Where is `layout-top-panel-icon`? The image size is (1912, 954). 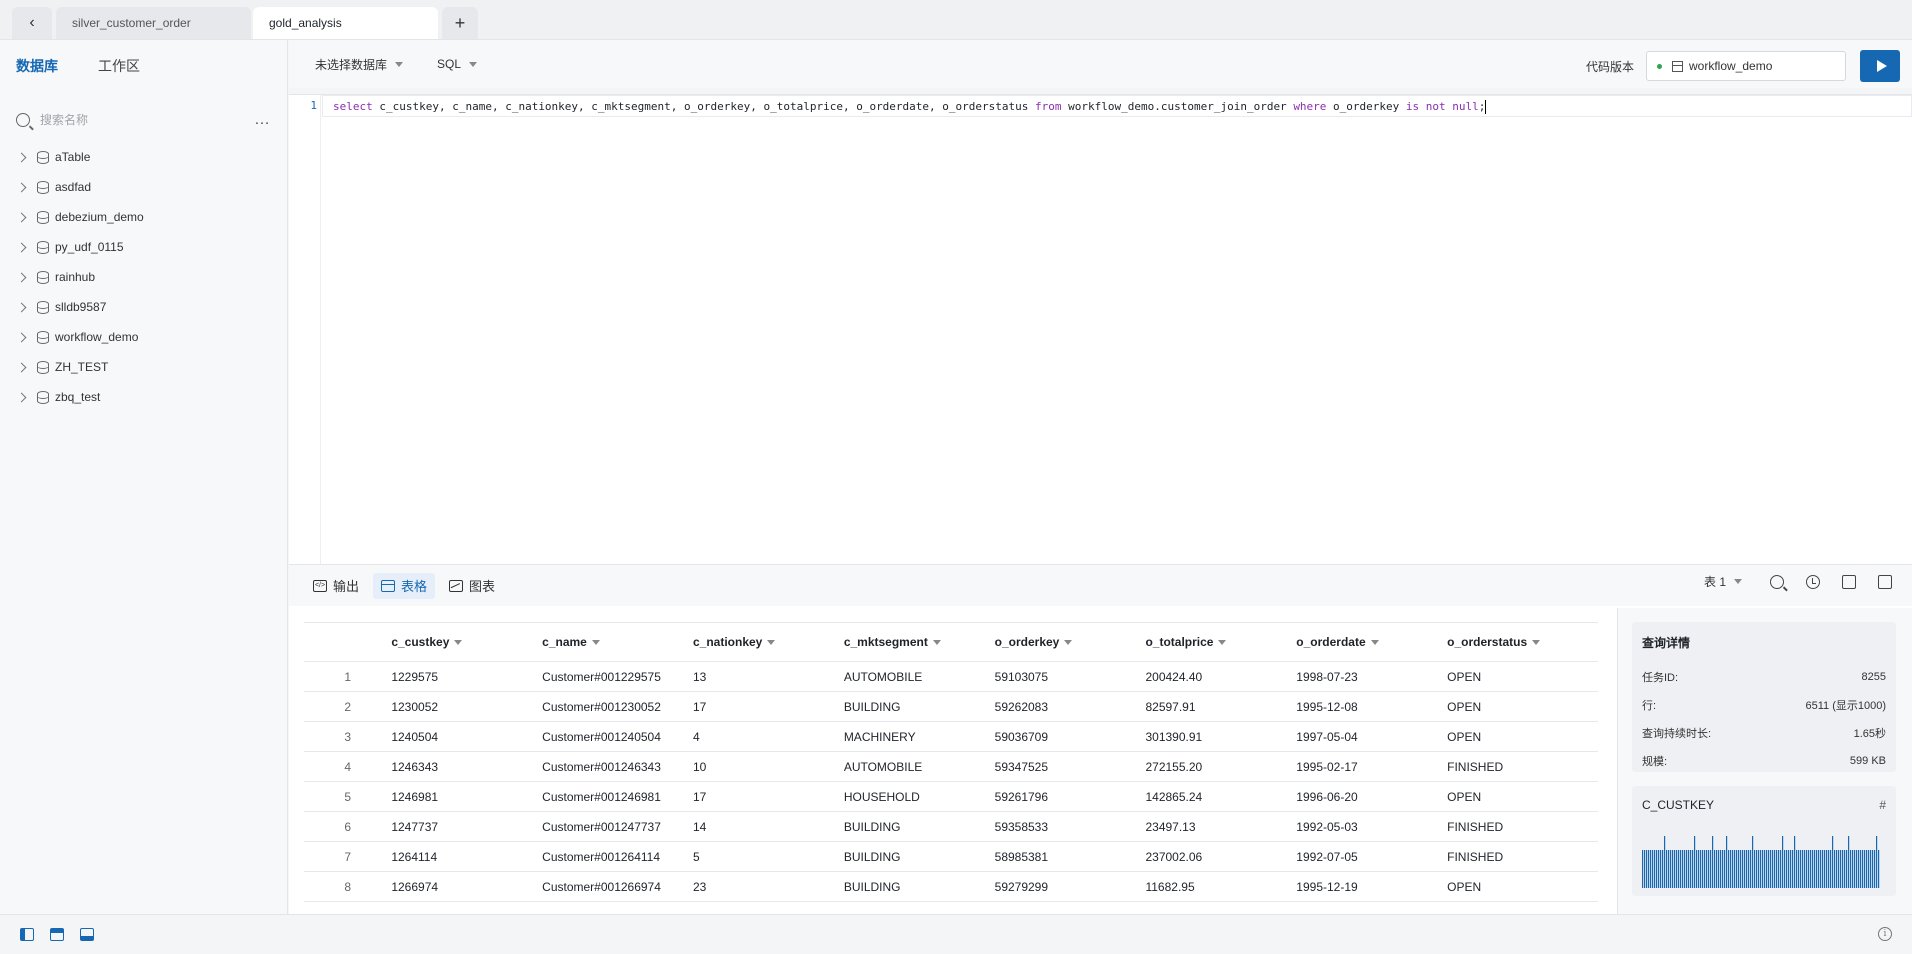 layout-top-panel-icon is located at coordinates (57, 934).